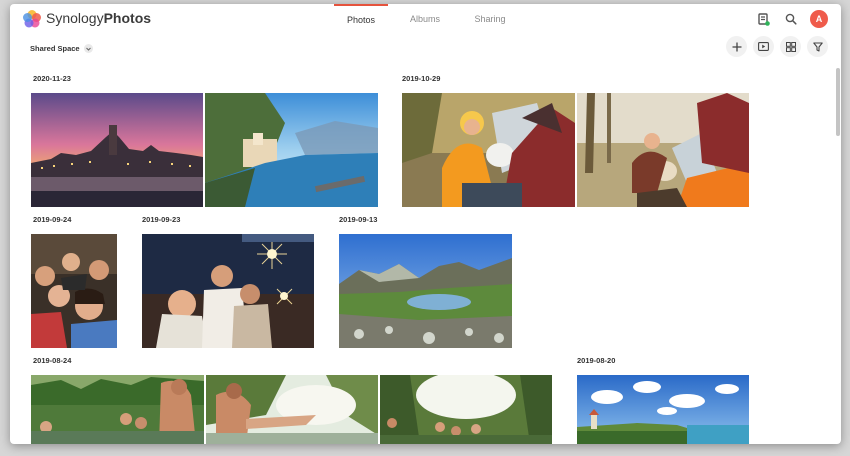  Describe the element at coordinates (127, 18) in the screenshot. I see `brand-name-part2: Photos` at that location.